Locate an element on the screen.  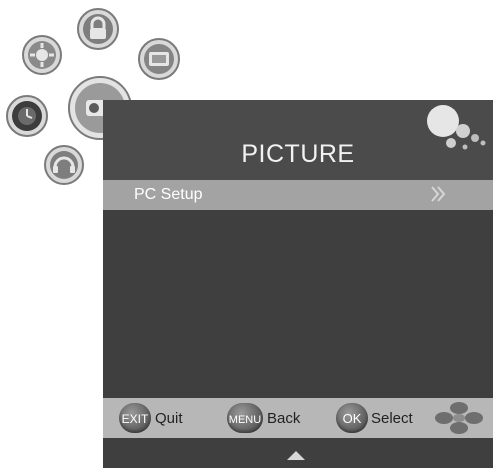
headset-icon is located at coordinates (64, 165).